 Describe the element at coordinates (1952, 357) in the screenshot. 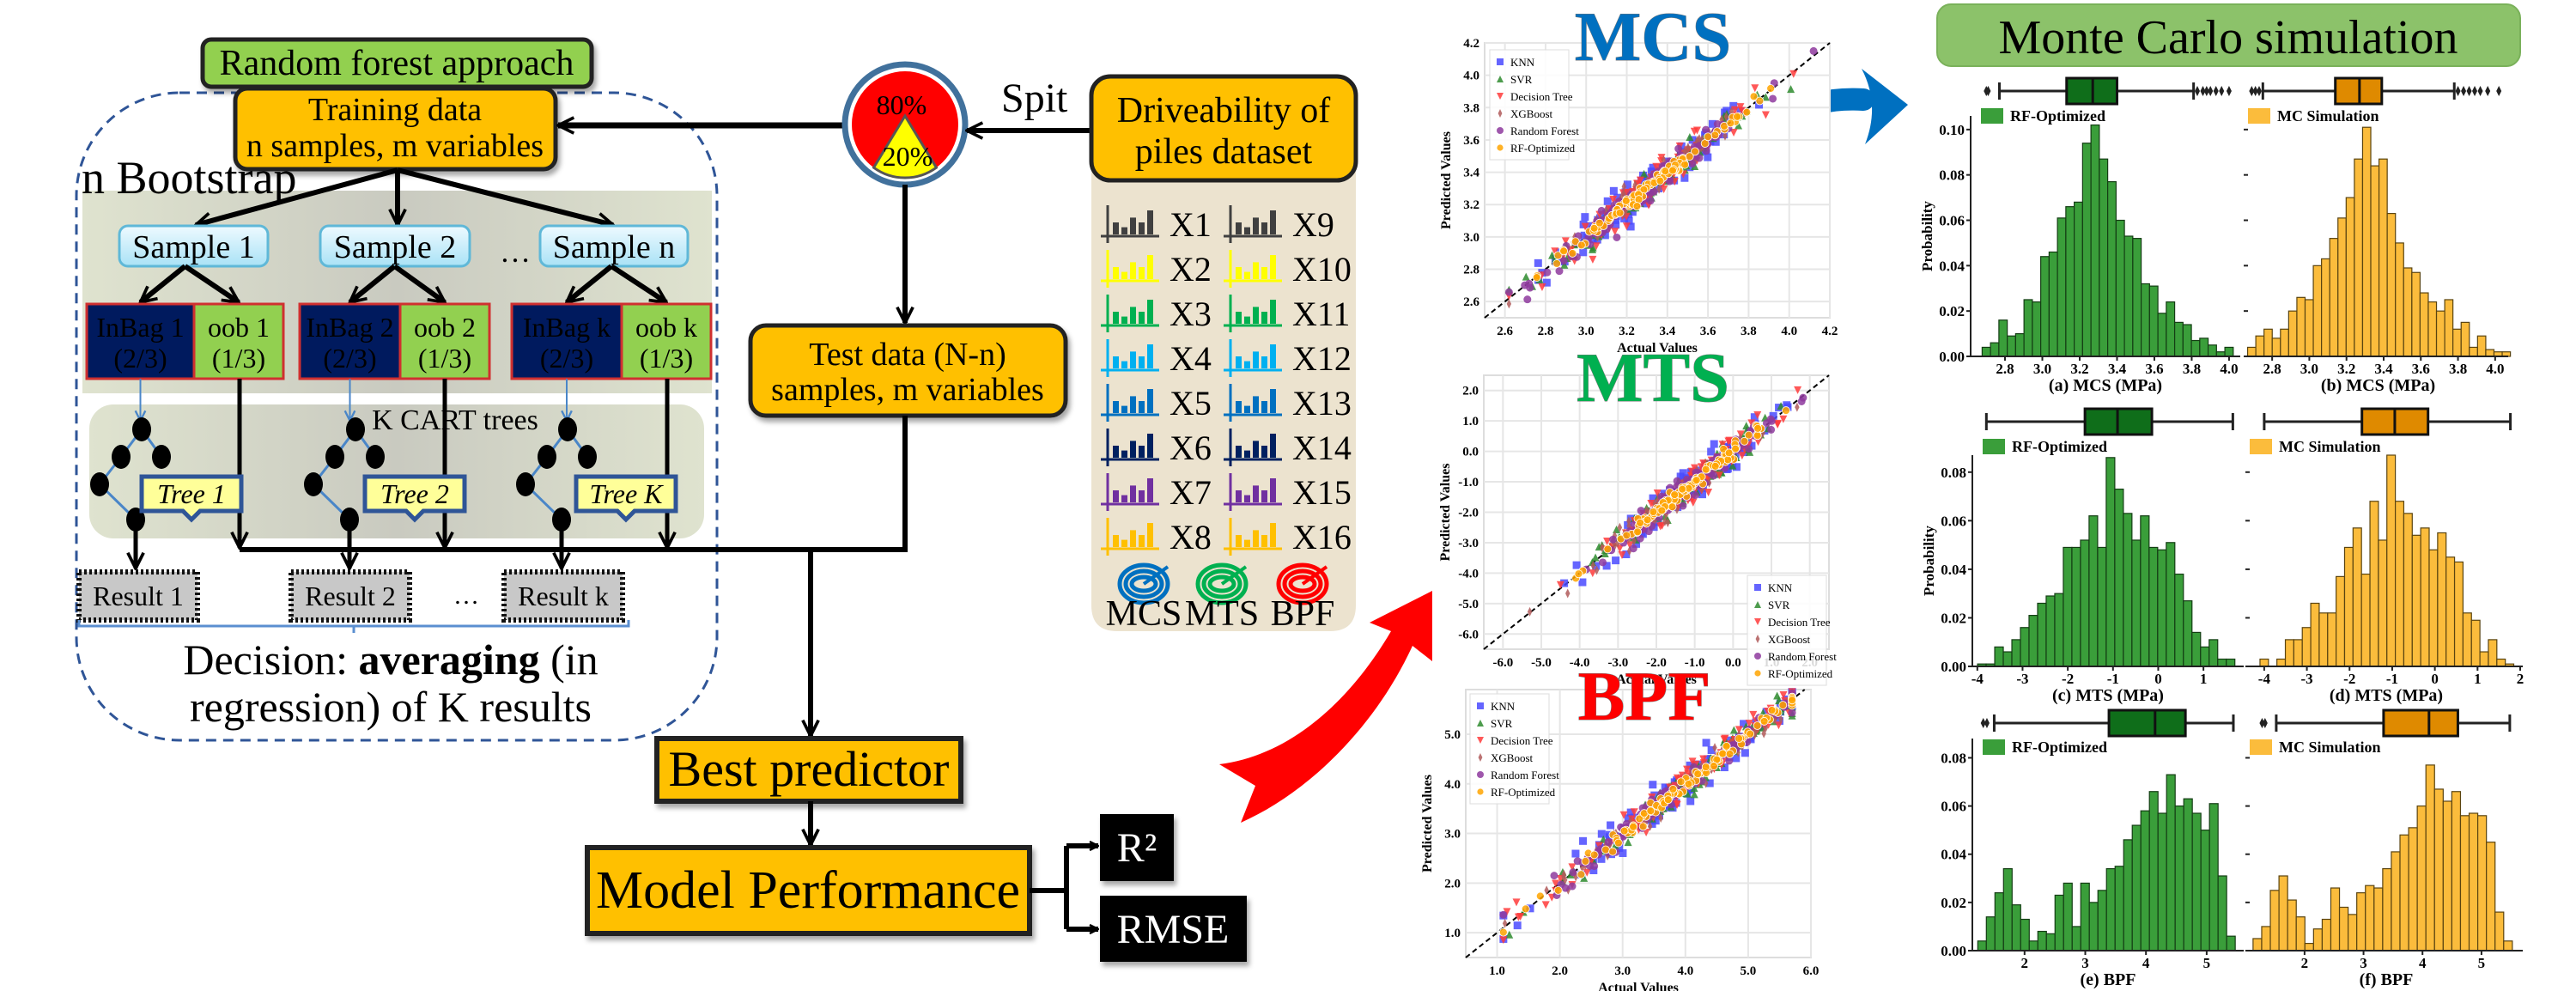

I see `y-tick-label: 0.00` at that location.